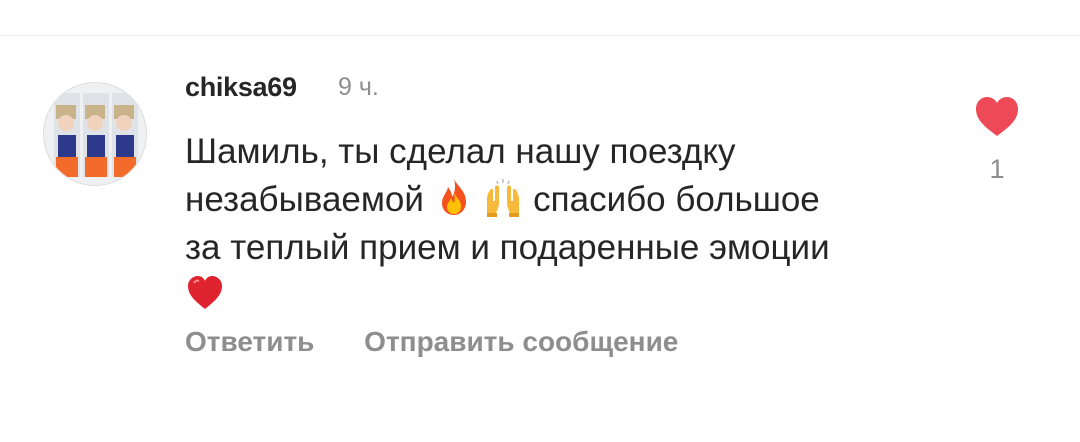 Image resolution: width=1080 pixels, height=442 pixels. Describe the element at coordinates (241, 87) in the screenshot. I see `username-link: chiksa69` at that location.